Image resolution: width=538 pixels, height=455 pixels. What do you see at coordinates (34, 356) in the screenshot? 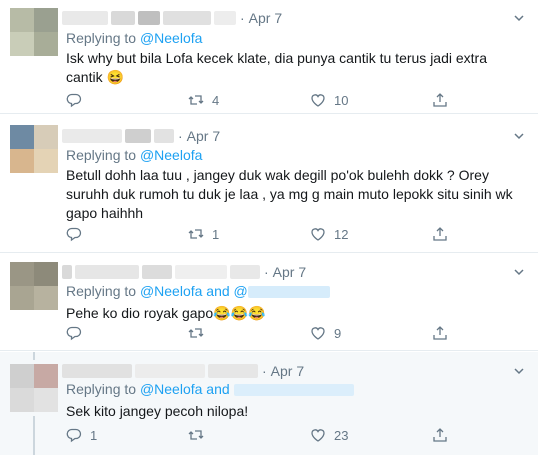
I see `thread-line` at bounding box center [34, 356].